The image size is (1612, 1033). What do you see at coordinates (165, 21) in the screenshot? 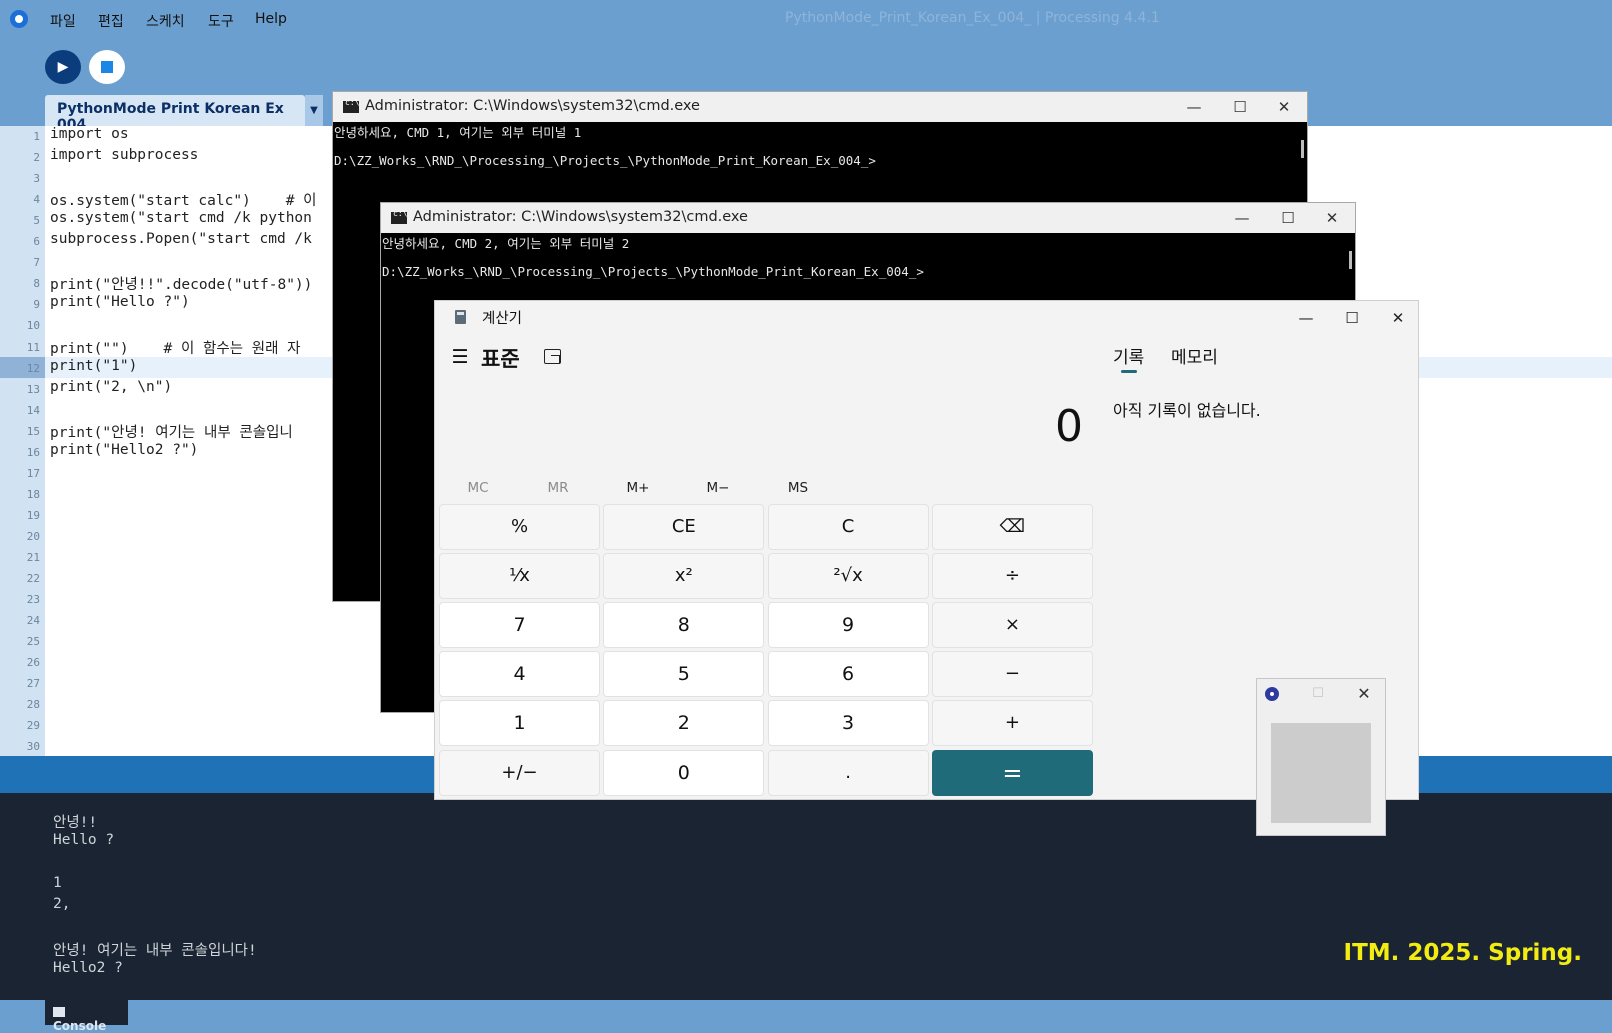
I see `menu-sketch: 스케치` at bounding box center [165, 21].